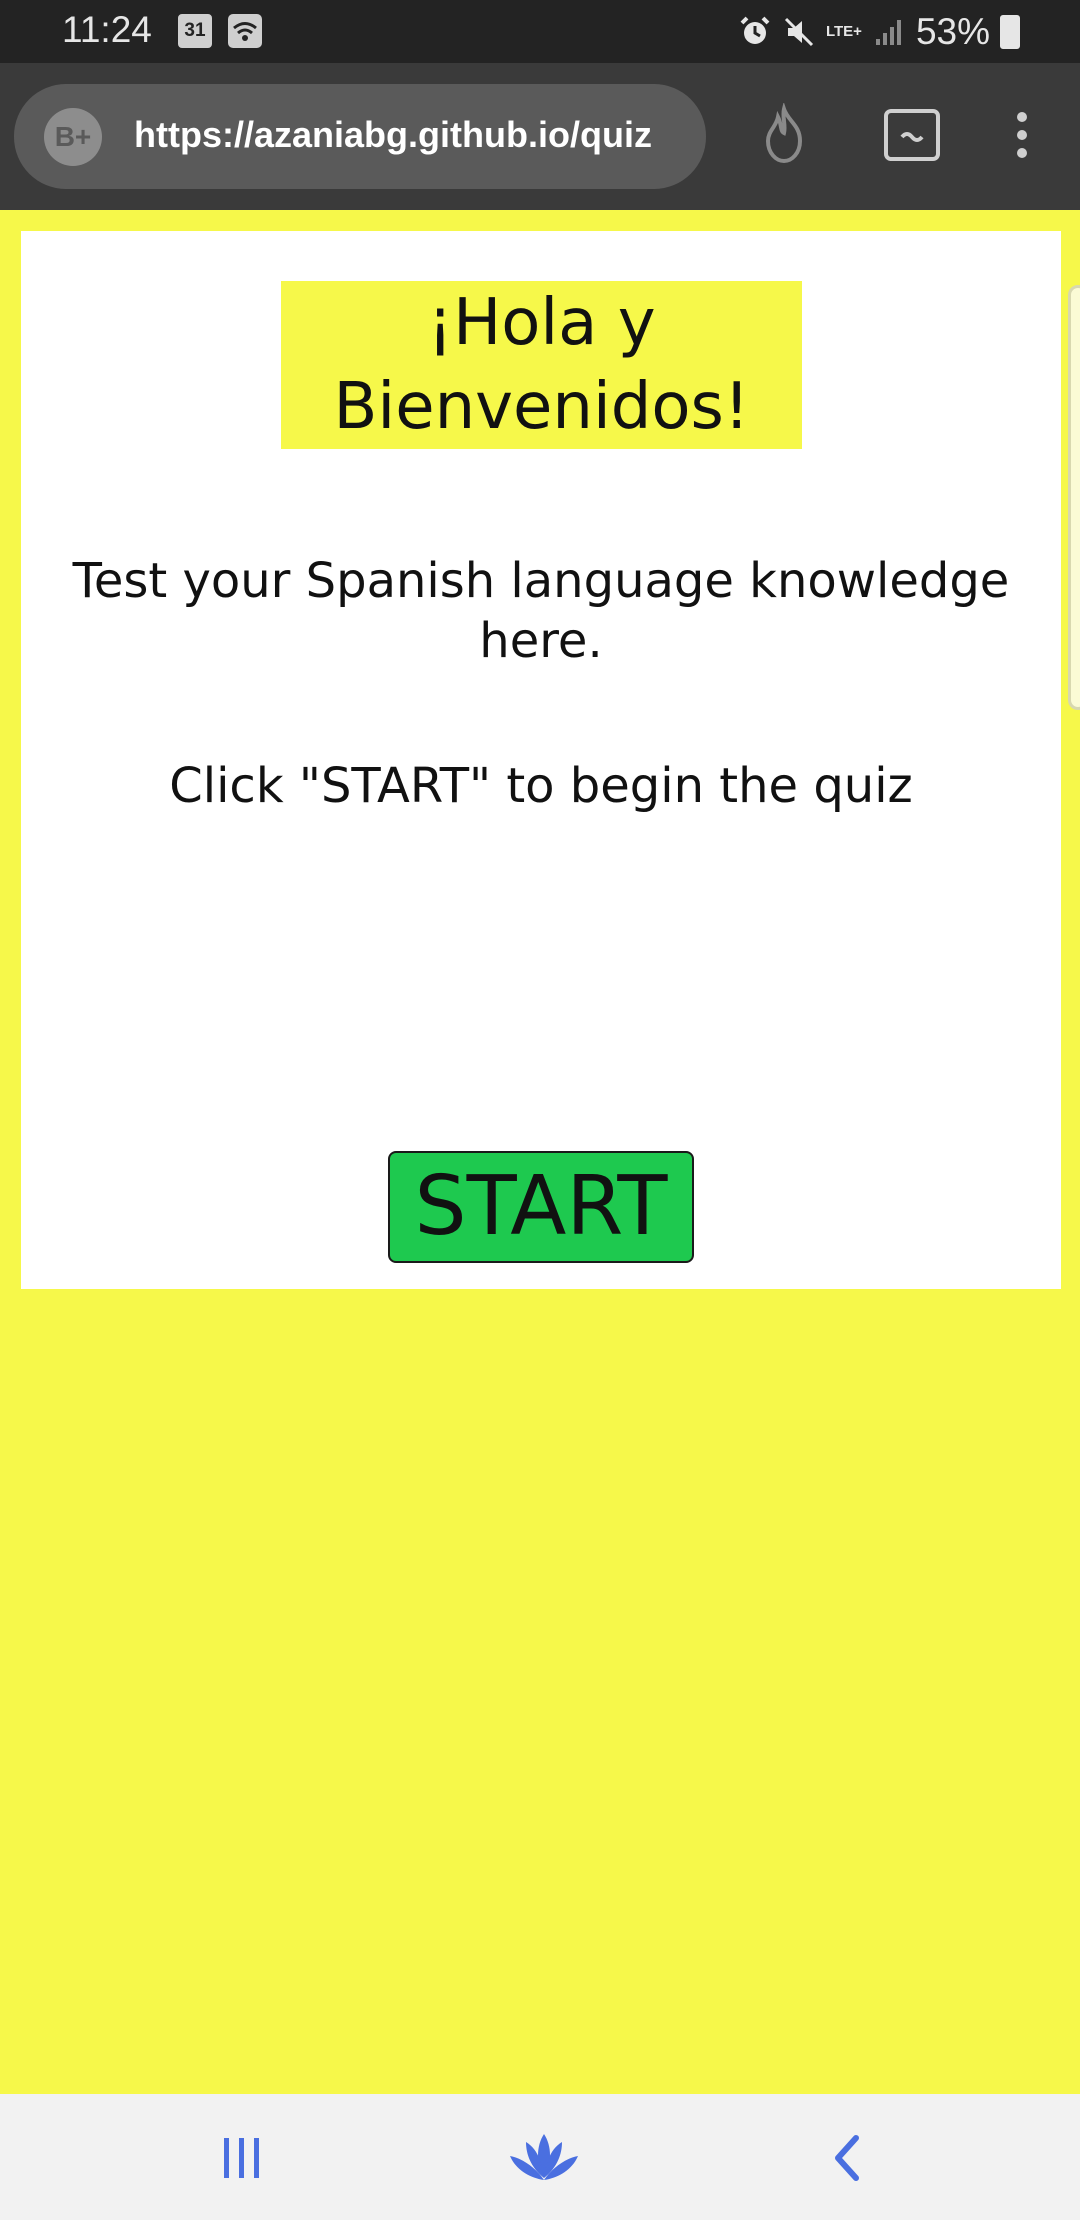  What do you see at coordinates (799, 31) in the screenshot?
I see `mute-icon` at bounding box center [799, 31].